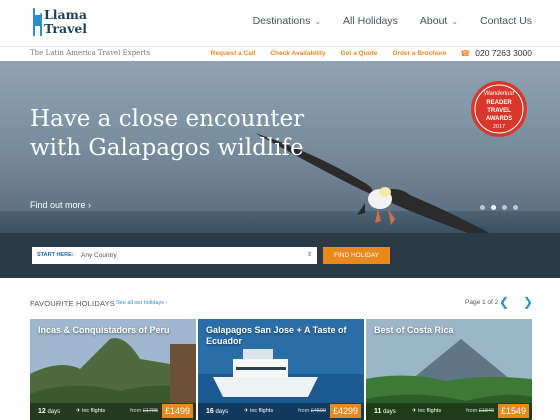 The height and width of the screenshot is (420, 560). Describe the element at coordinates (356, 255) in the screenshot. I see `find-holiday-button: FIND HOLIDAY` at that location.